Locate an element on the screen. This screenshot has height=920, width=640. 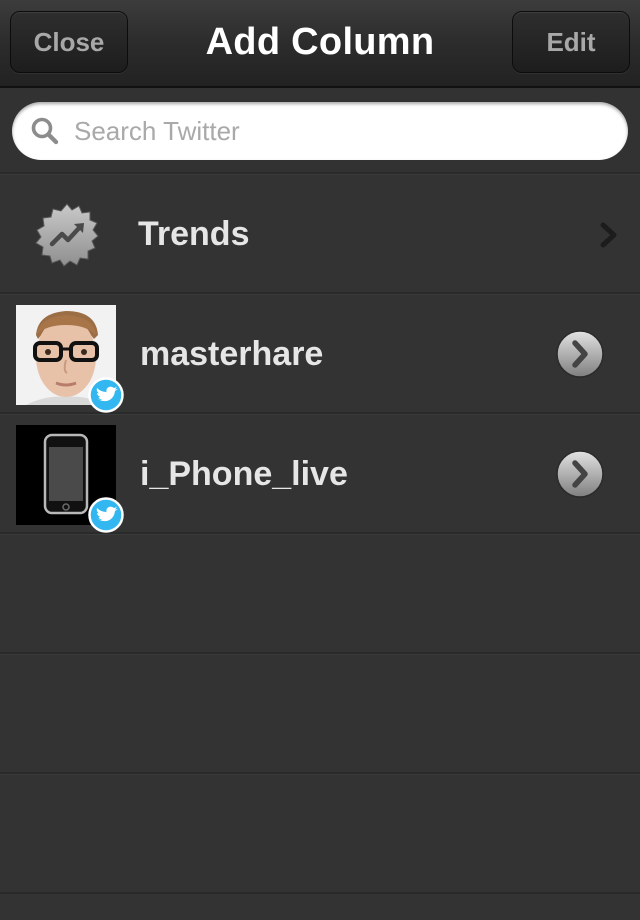
chevron-right-icon is located at coordinates (609, 235).